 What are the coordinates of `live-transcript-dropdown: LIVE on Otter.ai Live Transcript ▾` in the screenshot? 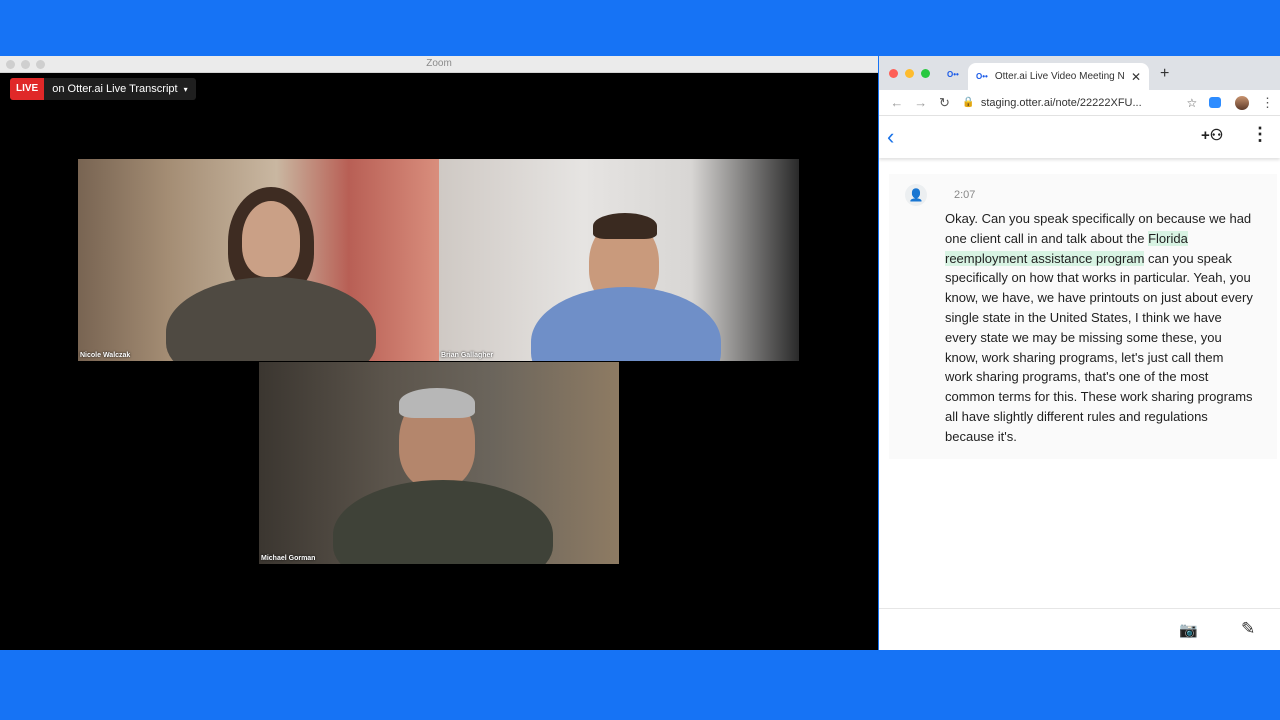 It's located at (103, 89).